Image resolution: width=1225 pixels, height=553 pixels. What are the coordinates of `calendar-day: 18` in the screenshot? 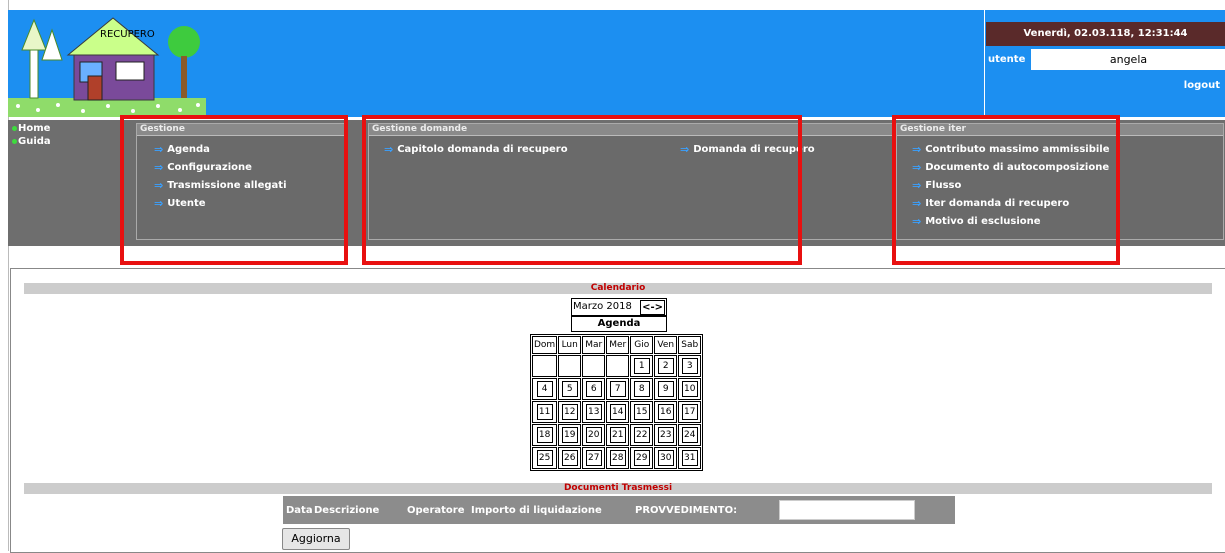 It's located at (545, 435).